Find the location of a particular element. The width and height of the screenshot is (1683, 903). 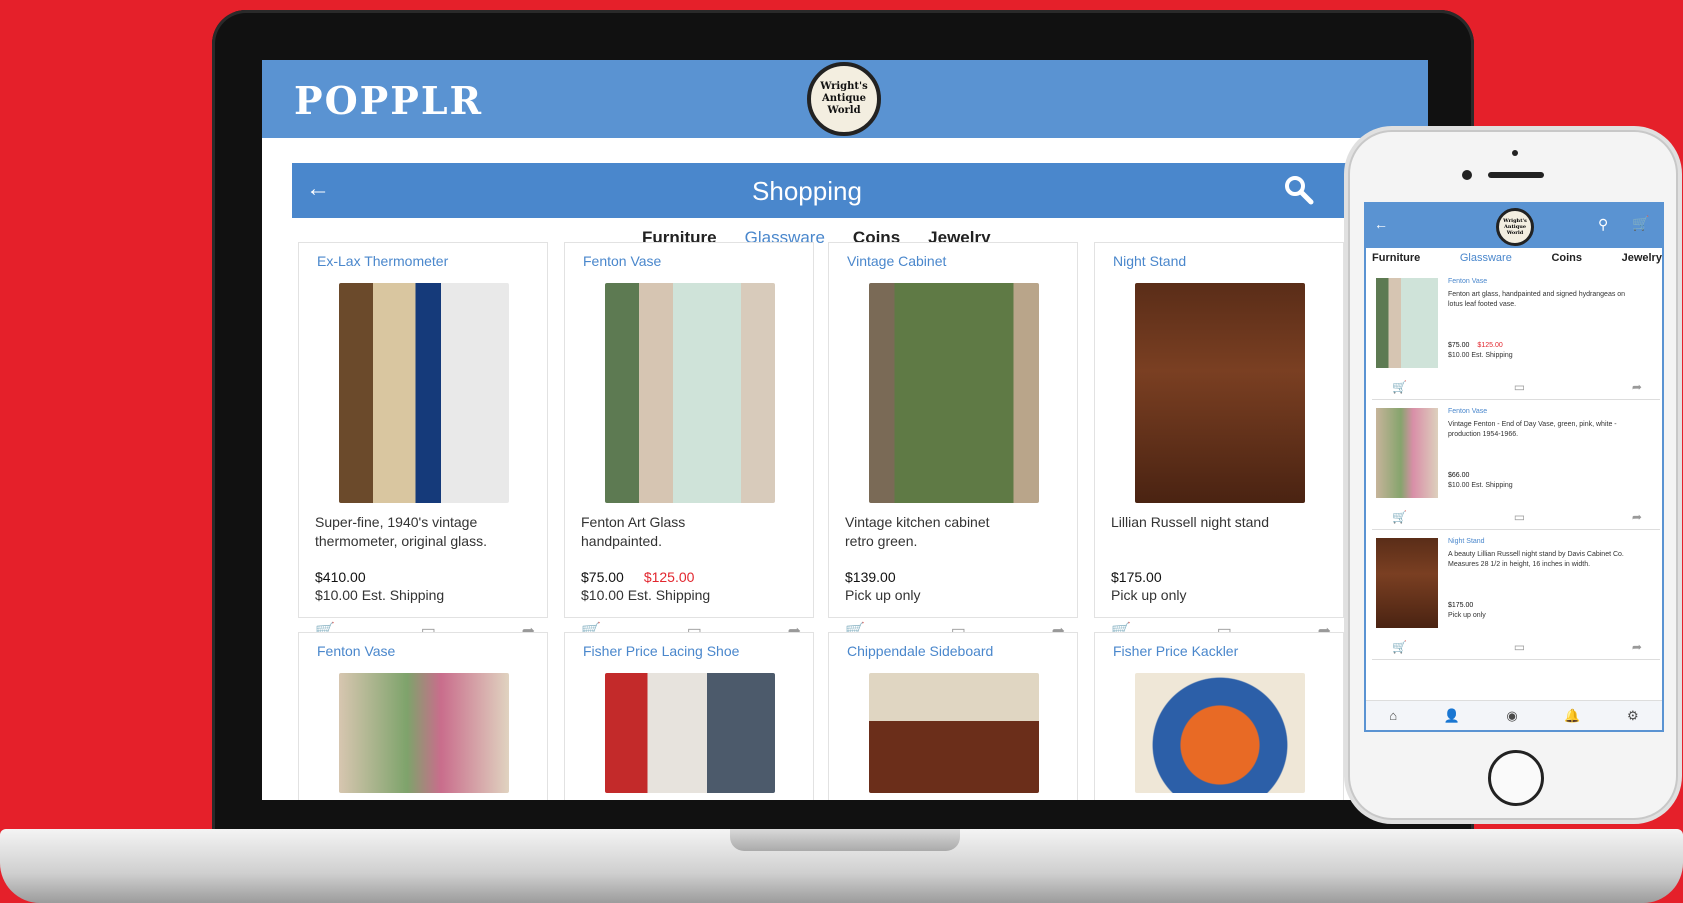

globe-icon: ◉ is located at coordinates (1511, 716).